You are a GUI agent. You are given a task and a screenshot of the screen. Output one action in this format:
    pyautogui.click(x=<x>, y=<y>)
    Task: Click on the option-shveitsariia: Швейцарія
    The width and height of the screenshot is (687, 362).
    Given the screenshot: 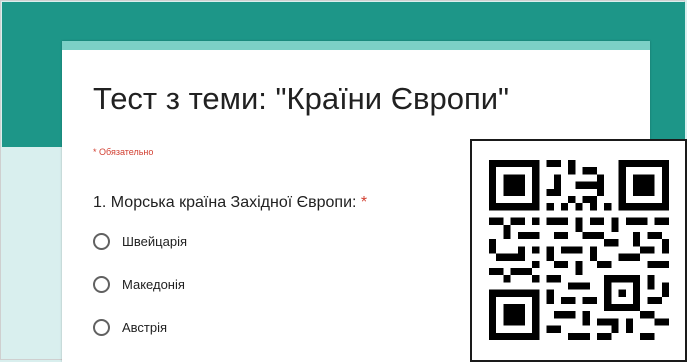 What is the action you would take?
    pyautogui.click(x=140, y=241)
    